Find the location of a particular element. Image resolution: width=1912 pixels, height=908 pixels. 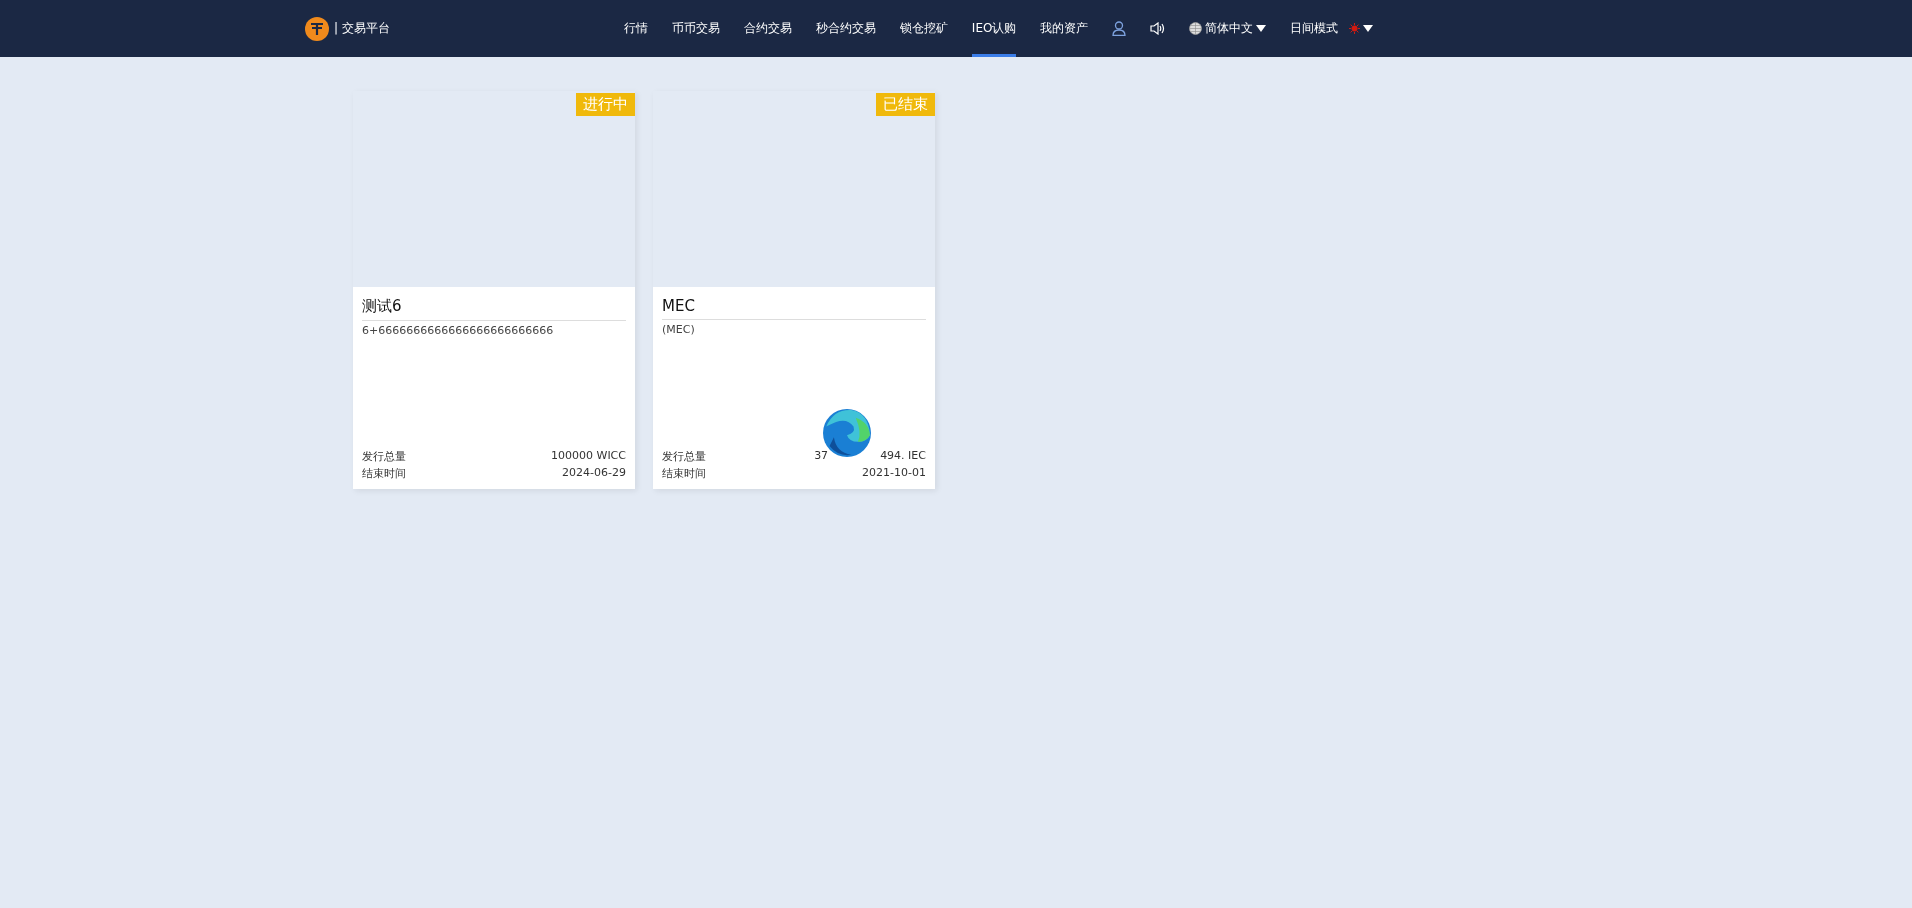

project-subtitle: 6+6666666666666666666666666 is located at coordinates (458, 330).